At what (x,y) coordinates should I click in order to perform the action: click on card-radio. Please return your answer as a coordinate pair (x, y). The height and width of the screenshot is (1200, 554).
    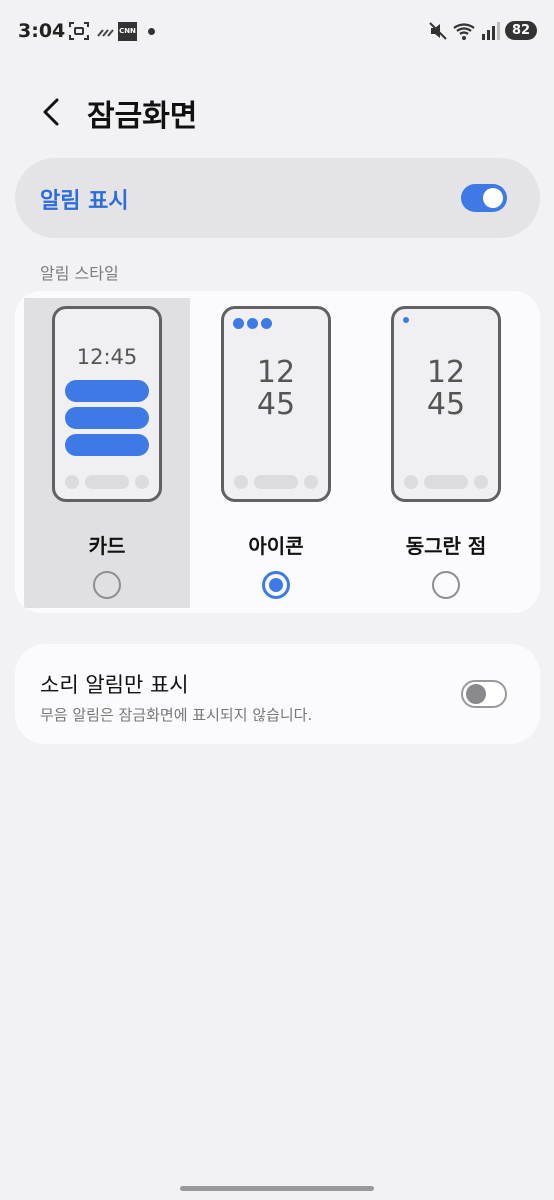
    Looking at the image, I should click on (107, 585).